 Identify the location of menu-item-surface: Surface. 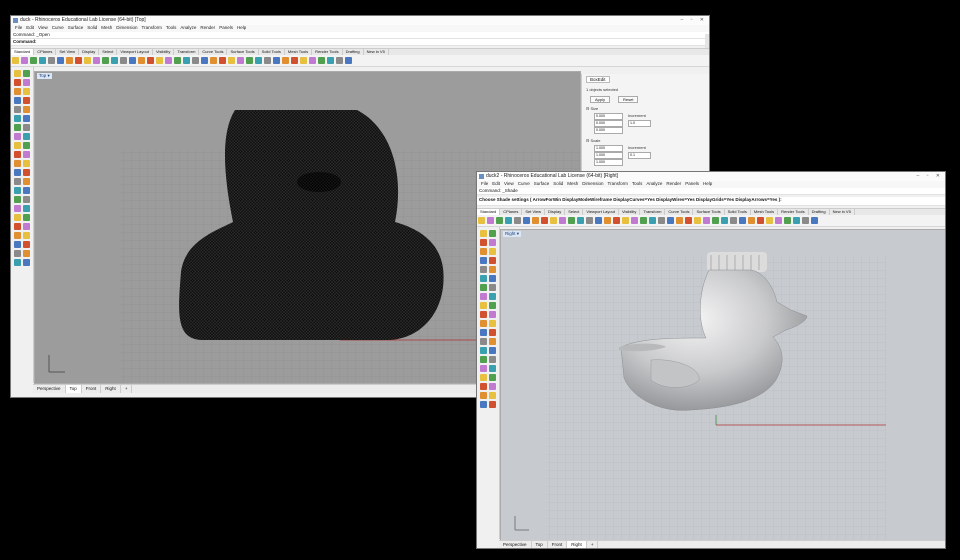
(542, 183).